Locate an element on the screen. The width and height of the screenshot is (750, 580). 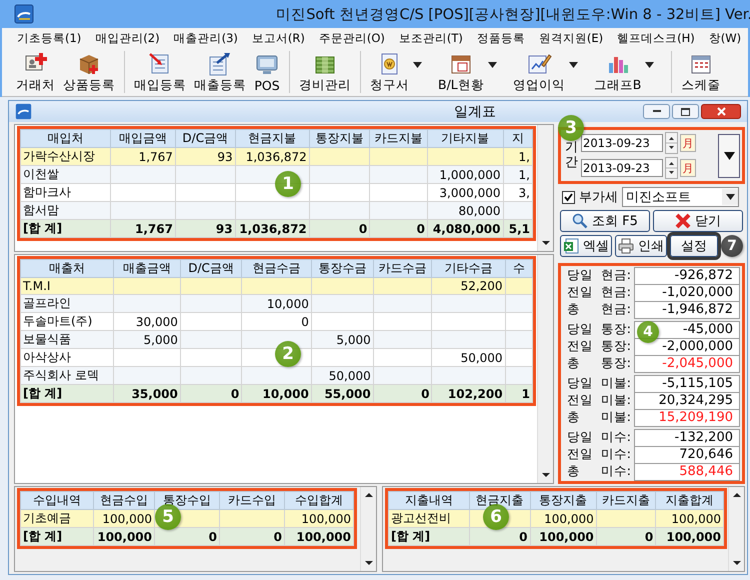
action-button: 인쇄 is located at coordinates (641, 246).